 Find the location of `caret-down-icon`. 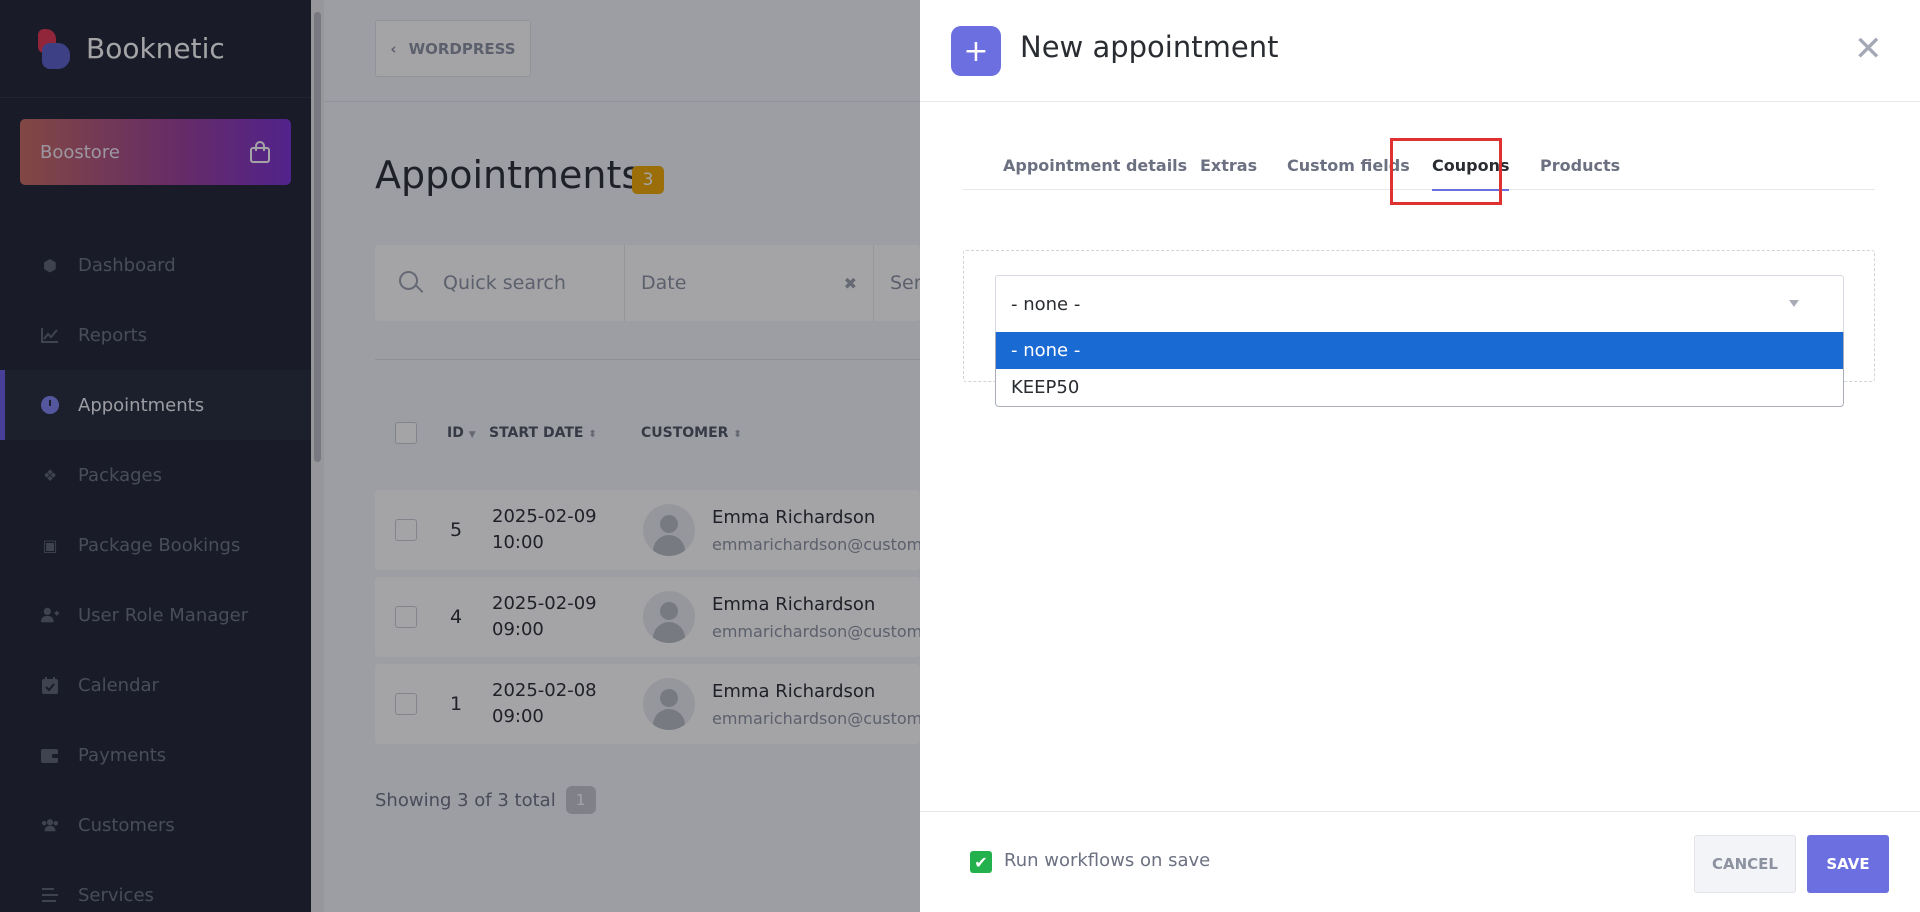

caret-down-icon is located at coordinates (1794, 303).